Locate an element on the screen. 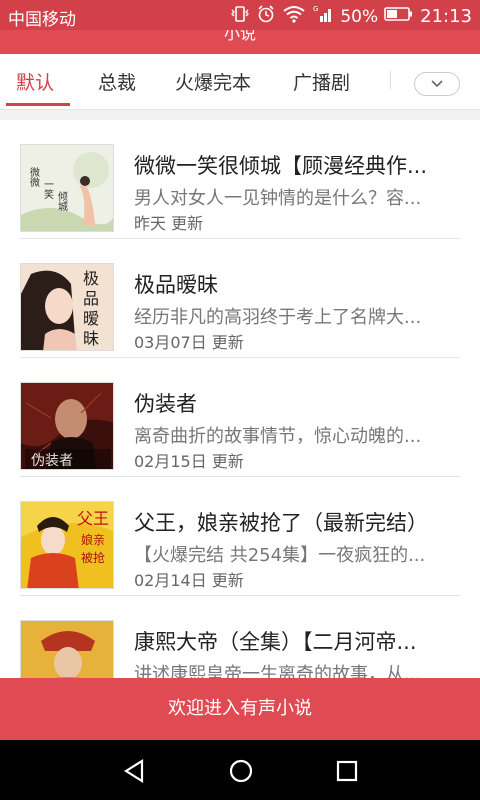 This screenshot has height=800, width=480. svg-text: G is located at coordinates (315, 9).